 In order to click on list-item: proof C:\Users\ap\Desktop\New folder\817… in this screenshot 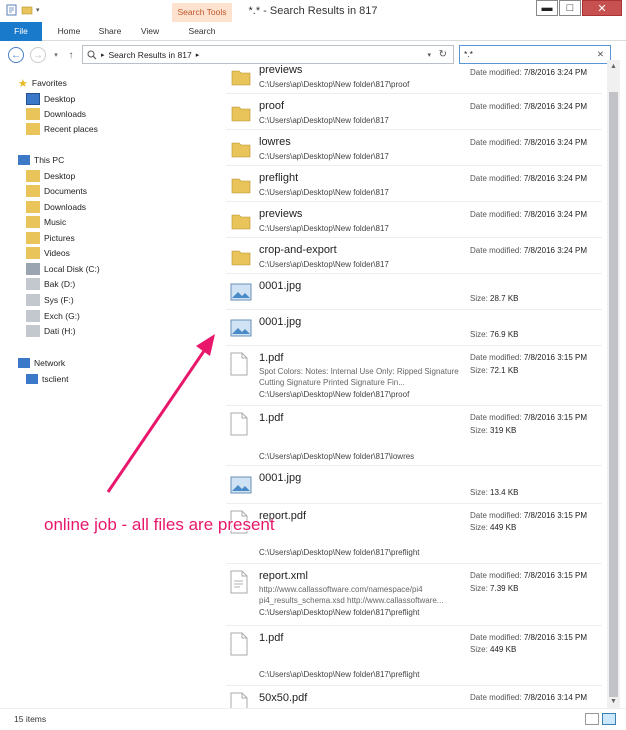, I will do `click(414, 112)`.